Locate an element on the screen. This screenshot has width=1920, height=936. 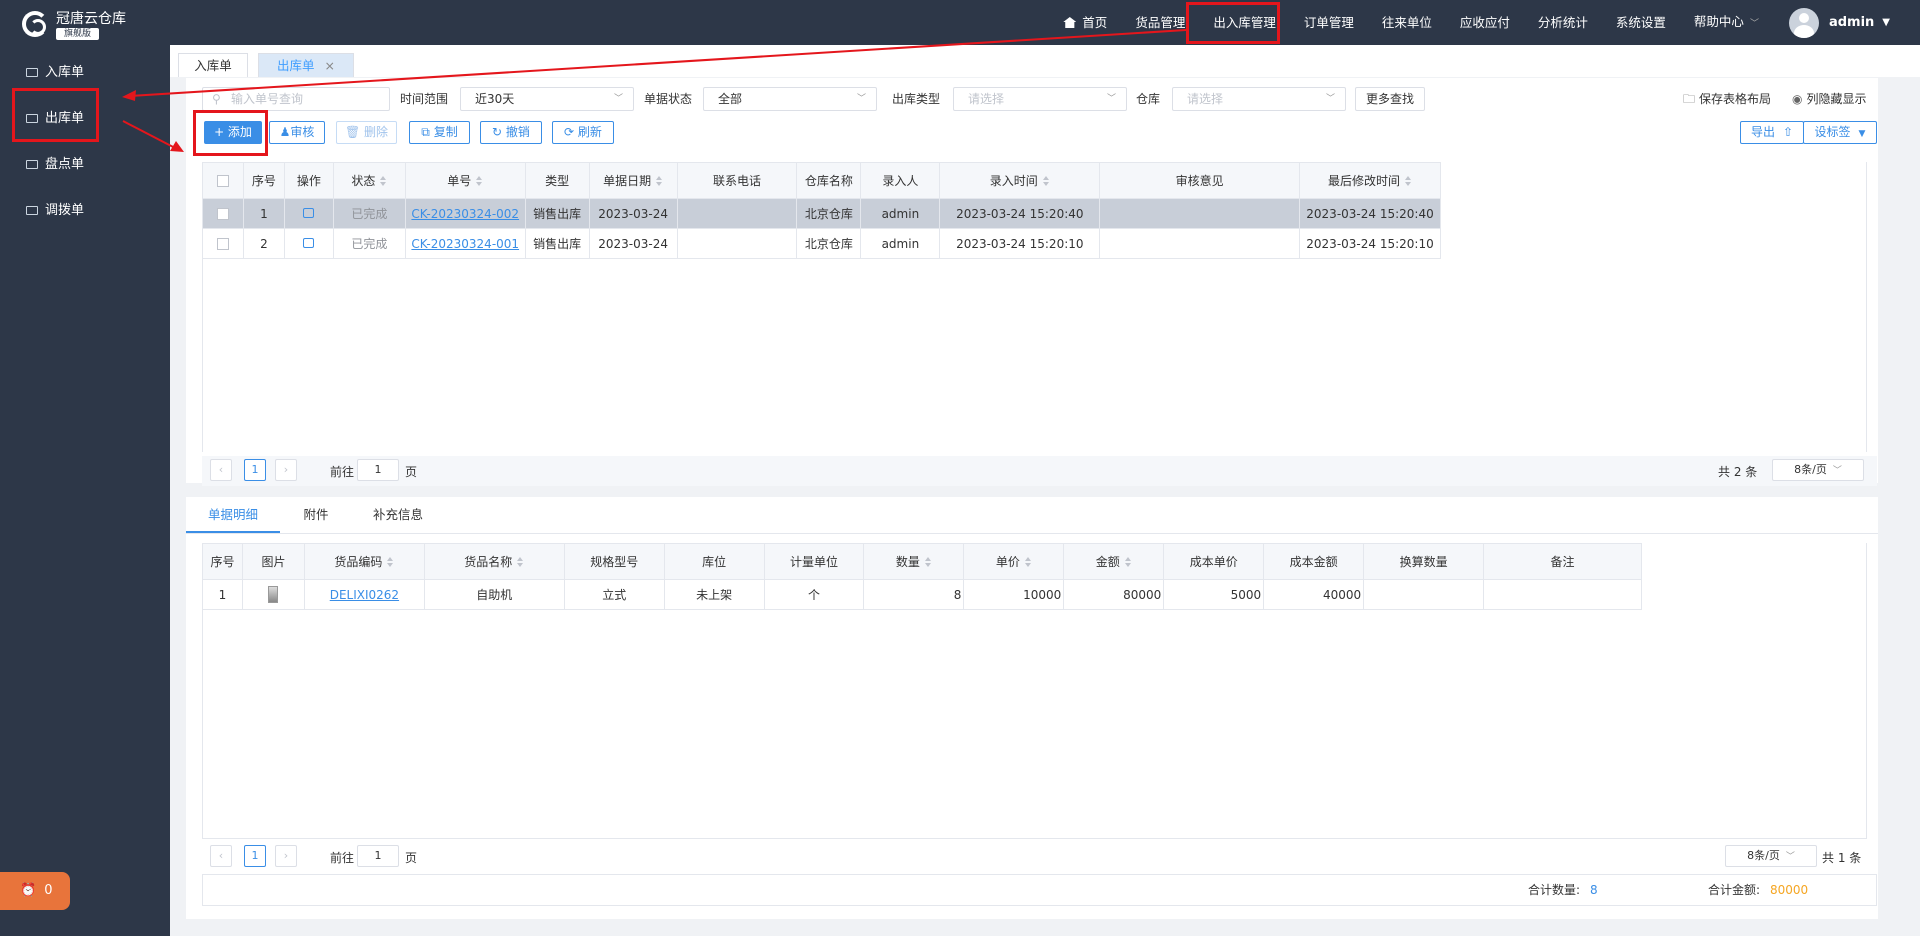
nav-help: 帮助中心 ﹀ is located at coordinates (1726, 23).